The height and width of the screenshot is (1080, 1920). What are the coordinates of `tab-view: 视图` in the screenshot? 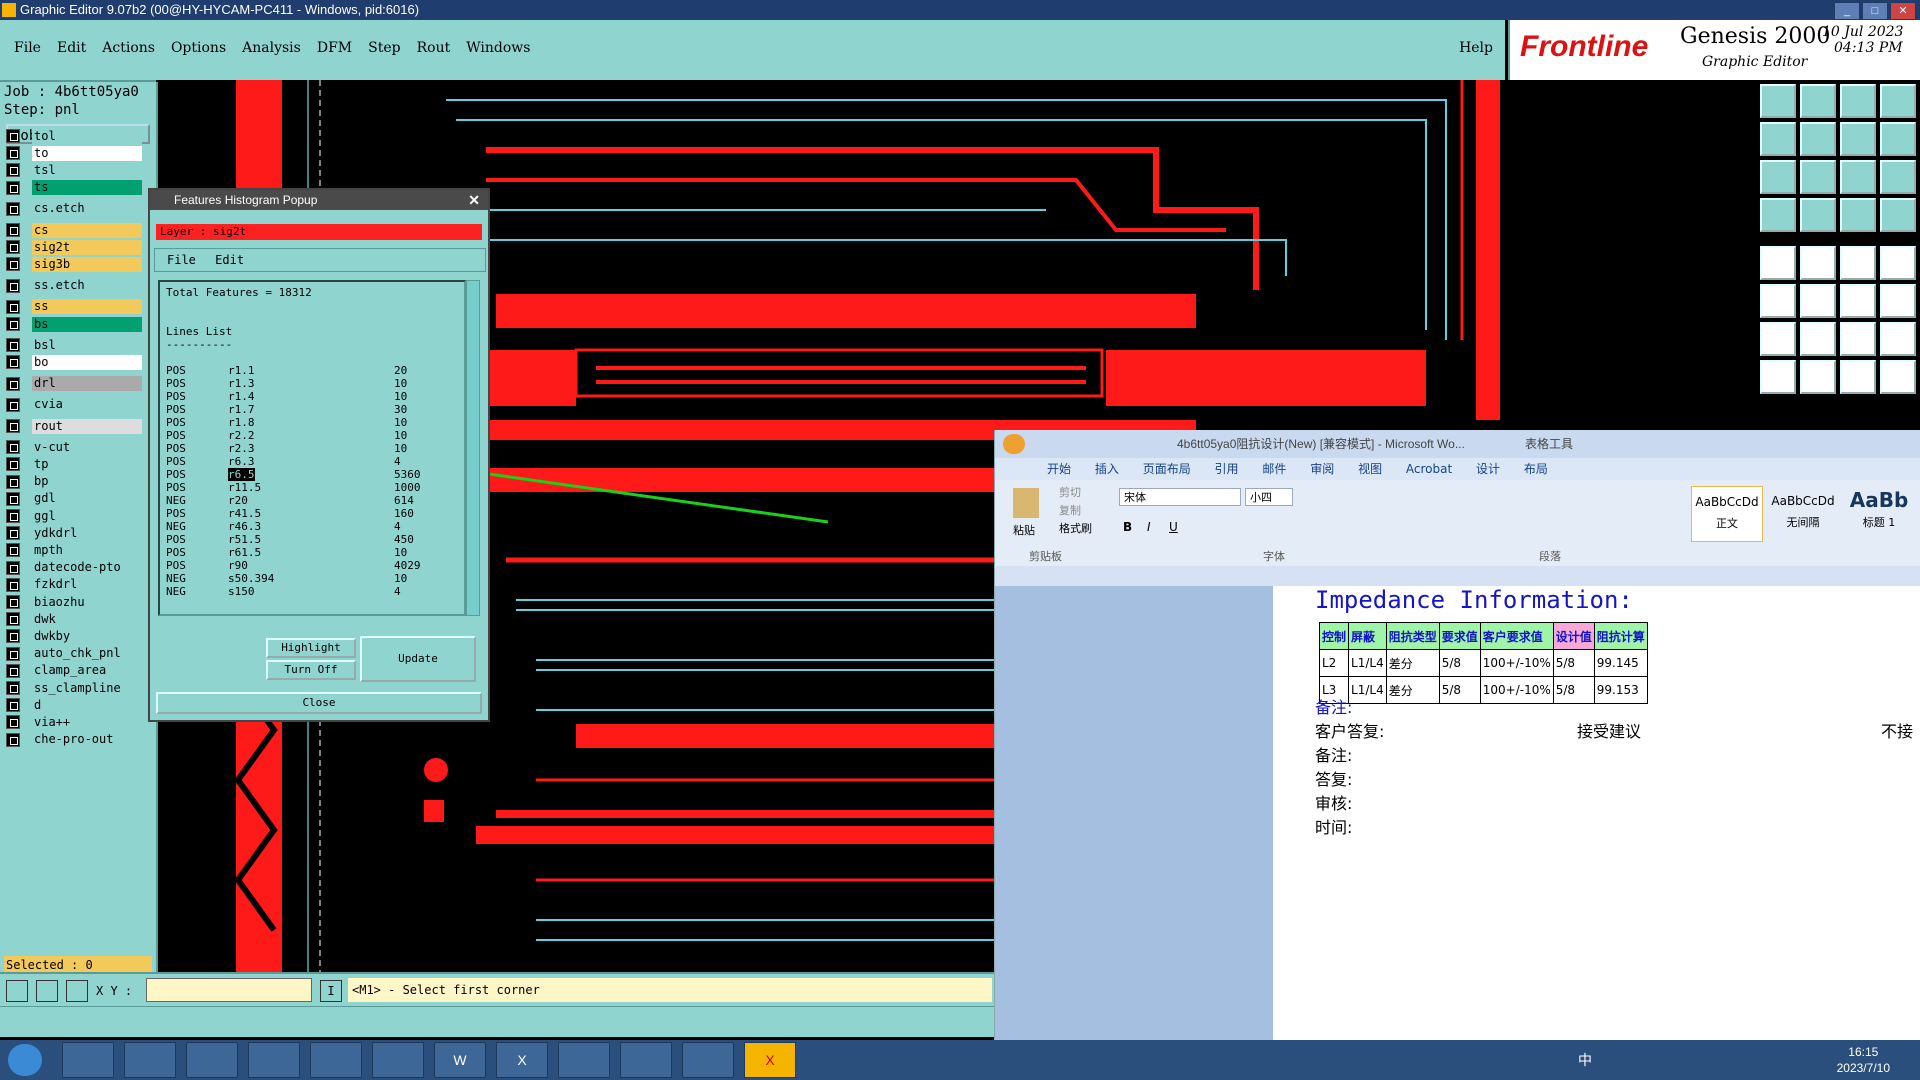 It's located at (1370, 469).